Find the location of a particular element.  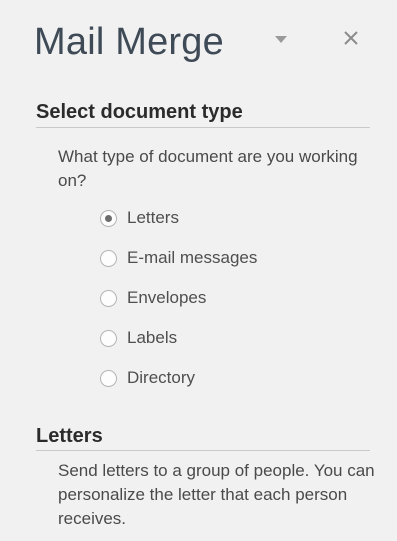

radio-label-labels: Labels is located at coordinates (152, 337).